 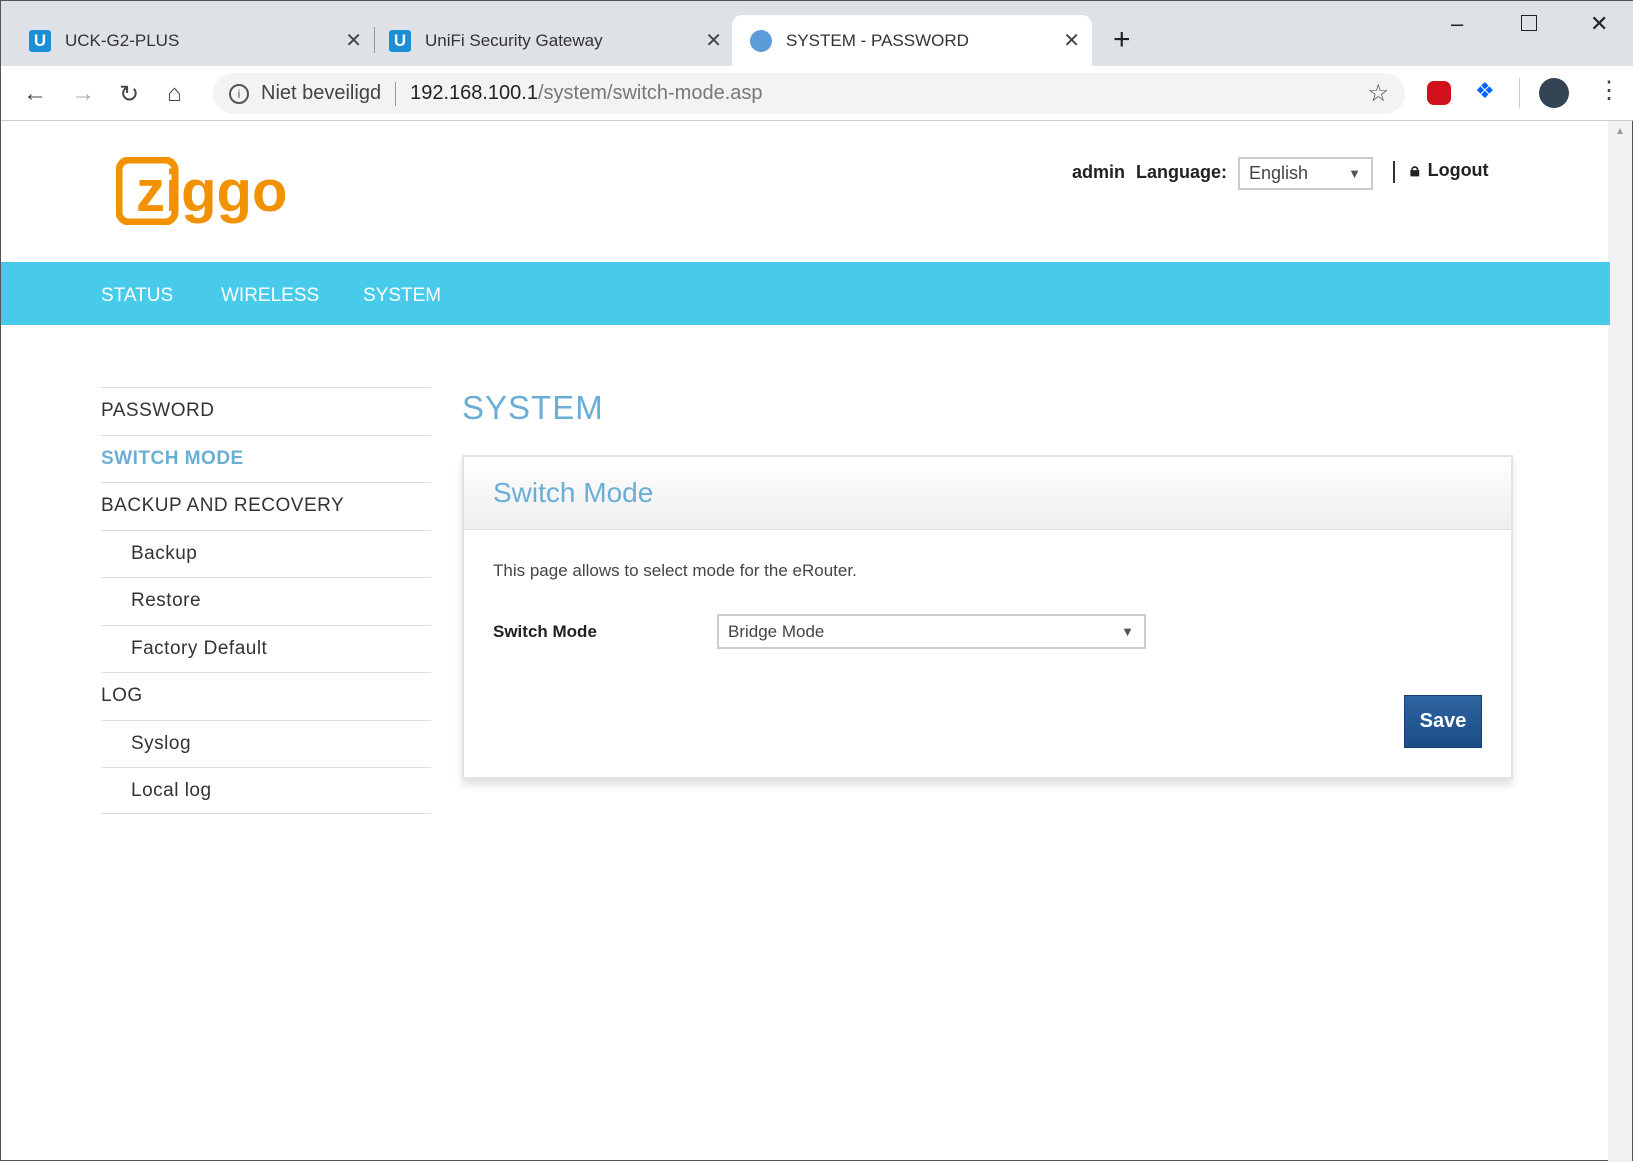 I want to click on scroll-up-icon: ▲, so click(x=1620, y=131).